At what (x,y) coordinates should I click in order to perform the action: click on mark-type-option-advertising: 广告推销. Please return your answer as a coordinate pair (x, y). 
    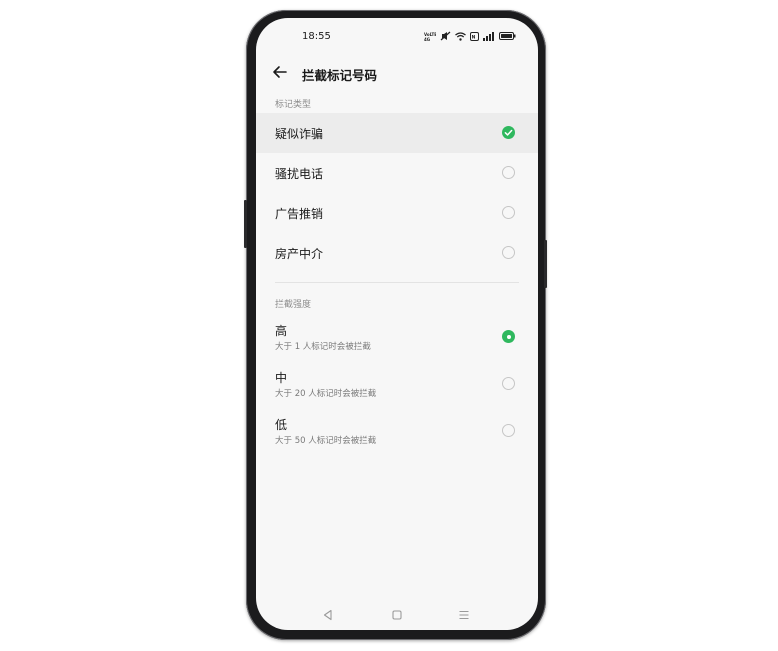
    Looking at the image, I should click on (397, 213).